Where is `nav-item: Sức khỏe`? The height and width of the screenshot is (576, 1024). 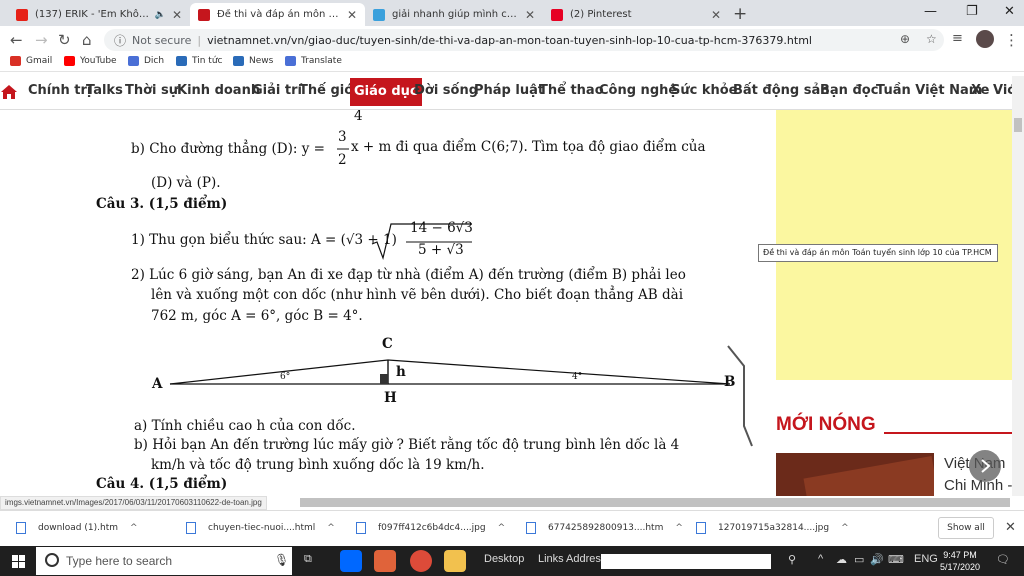 nav-item: Sức khỏe is located at coordinates (704, 90).